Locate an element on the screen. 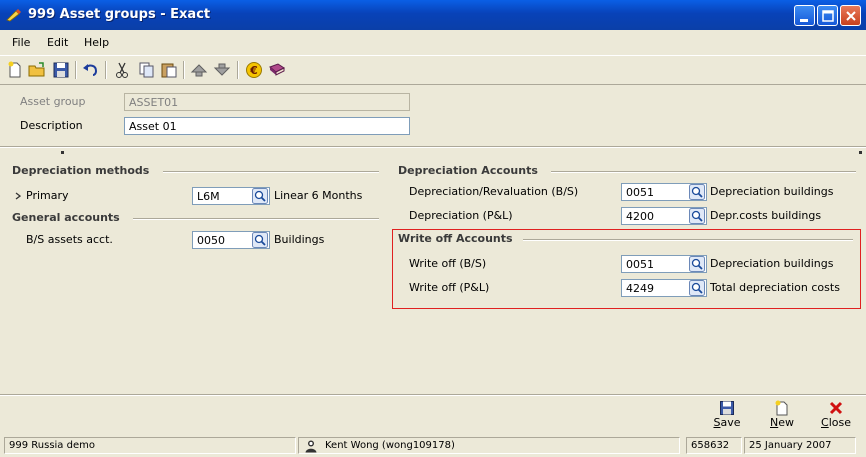 This screenshot has width=866, height=457. save-label: Save is located at coordinates (727, 422).